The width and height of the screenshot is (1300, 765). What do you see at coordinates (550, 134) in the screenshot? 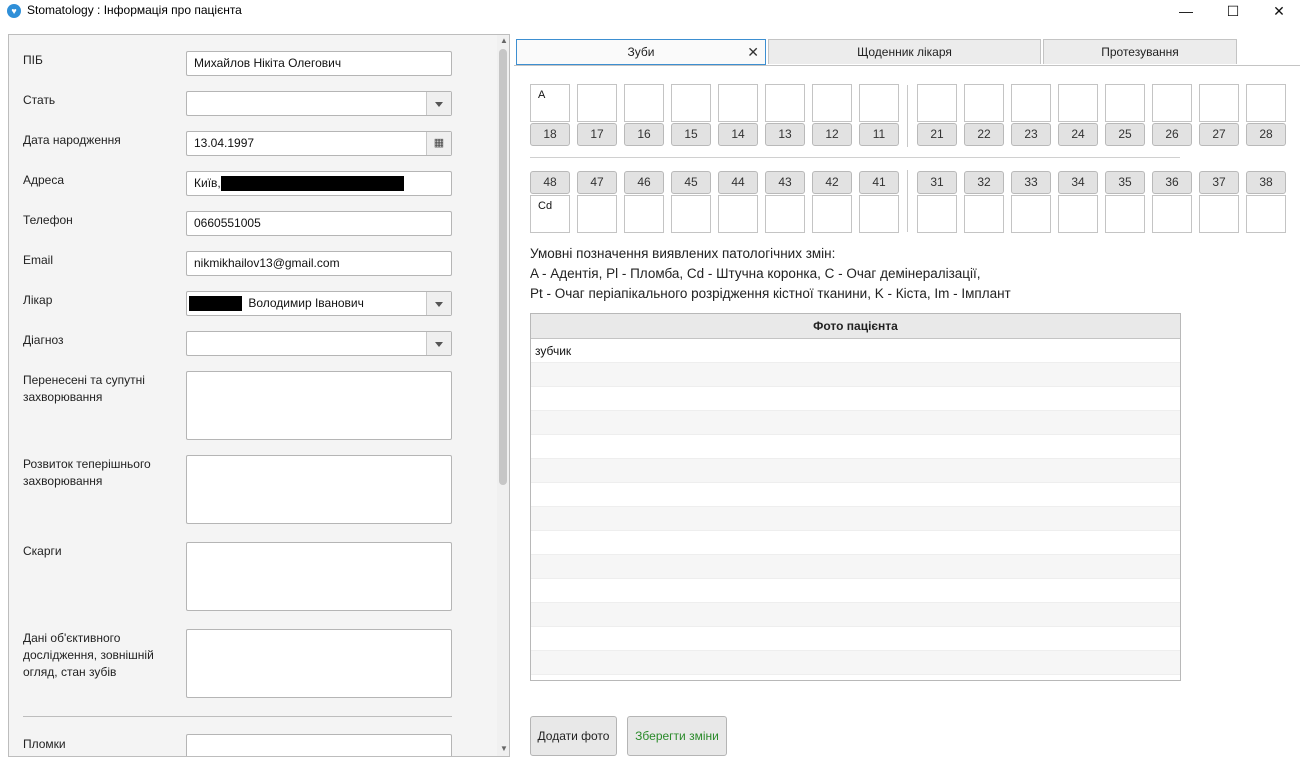
I see `tooth-button-18: 18` at bounding box center [550, 134].